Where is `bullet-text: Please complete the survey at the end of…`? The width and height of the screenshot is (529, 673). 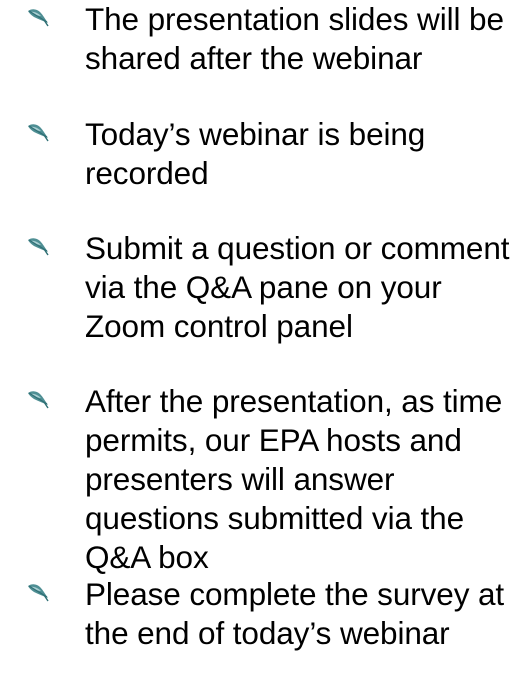
bullet-text: Please complete the survey at the end of… is located at coordinates (295, 613).